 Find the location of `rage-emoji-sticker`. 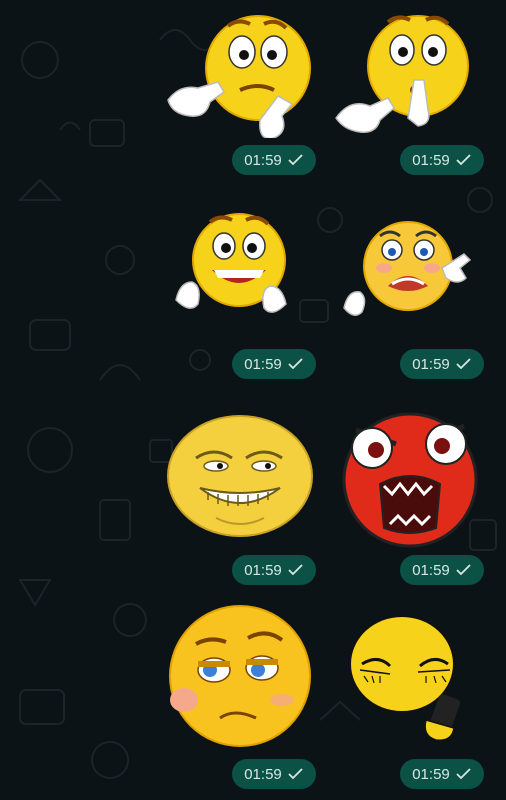

rage-emoji-sticker is located at coordinates (410, 475).